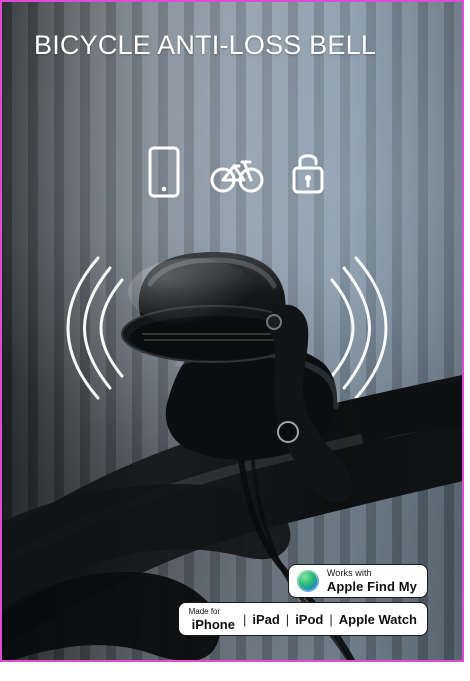 The image size is (470, 681). I want to click on padlock-icon, so click(308, 172).